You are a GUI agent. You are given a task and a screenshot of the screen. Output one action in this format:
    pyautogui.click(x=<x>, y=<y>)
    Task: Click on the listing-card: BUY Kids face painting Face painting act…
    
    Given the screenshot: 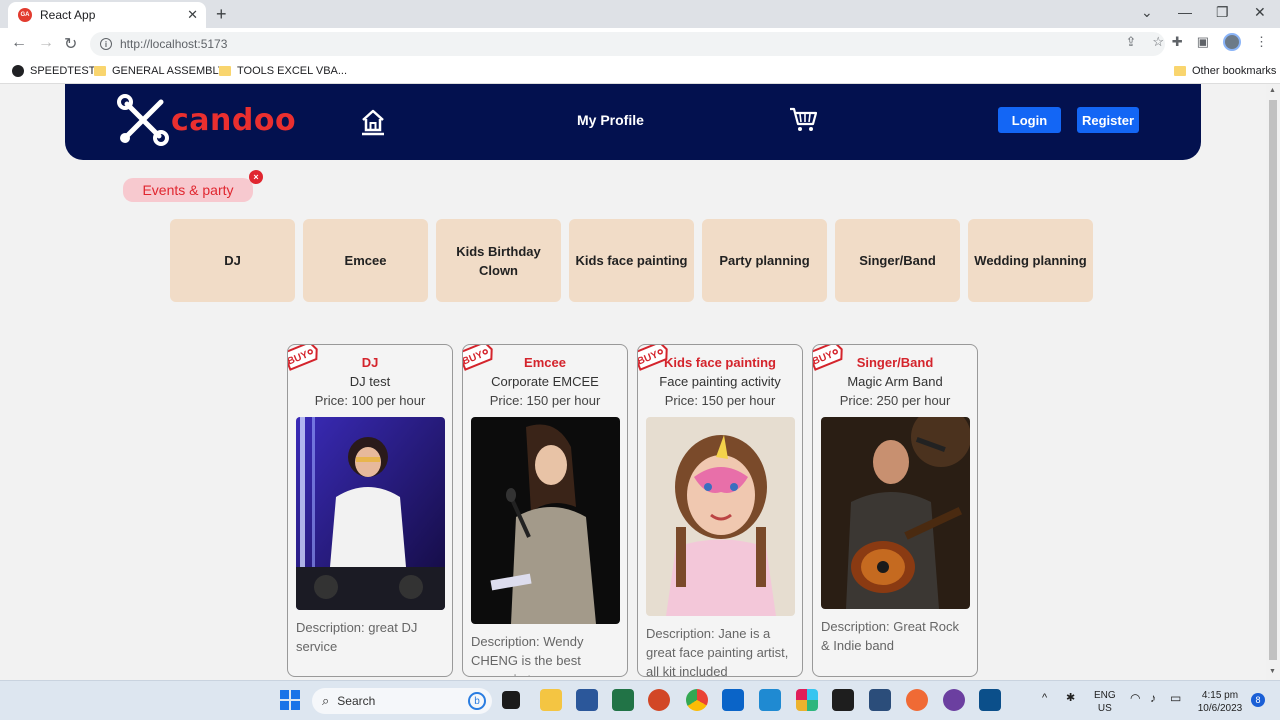 What is the action you would take?
    pyautogui.click(x=720, y=510)
    